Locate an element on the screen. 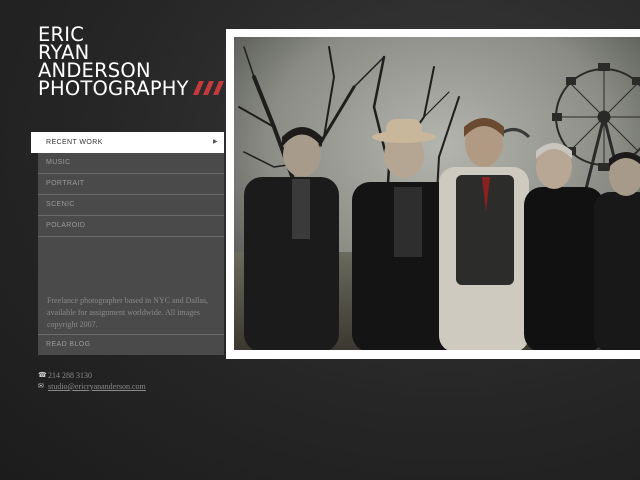 This screenshot has width=640, height=480. nav-item-recent-work: RECENT WORK ▶ is located at coordinates (127, 142).